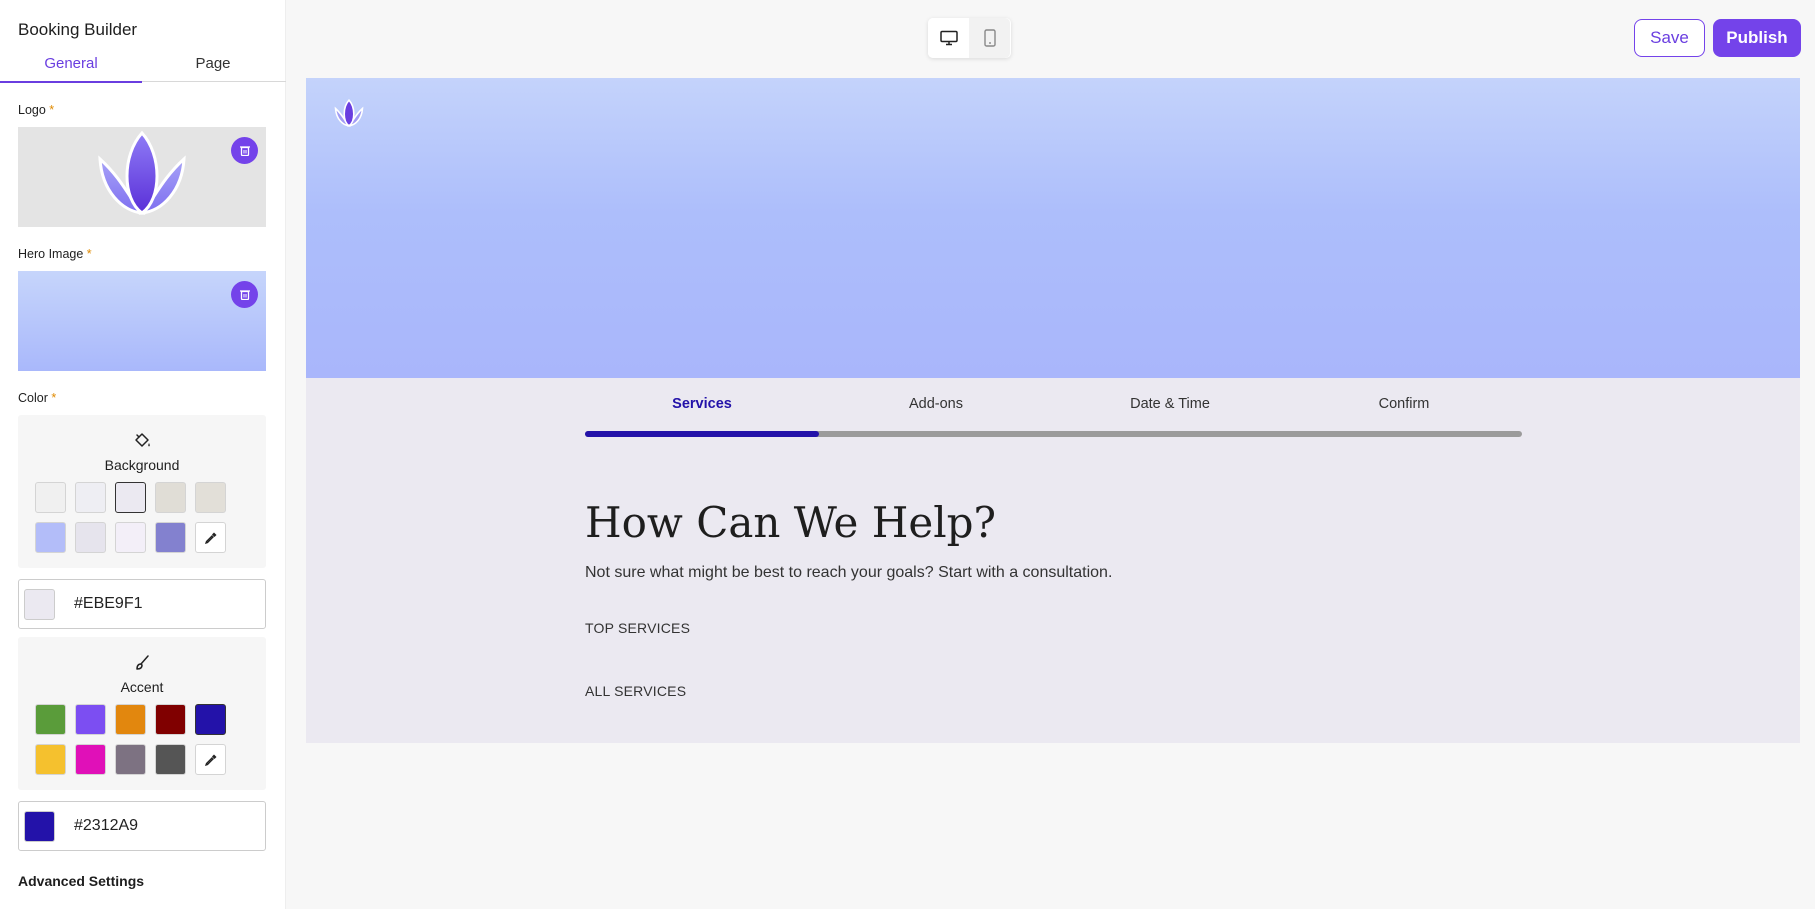 This screenshot has height=909, width=1815. I want to click on background-color-panel: Background, so click(142, 491).